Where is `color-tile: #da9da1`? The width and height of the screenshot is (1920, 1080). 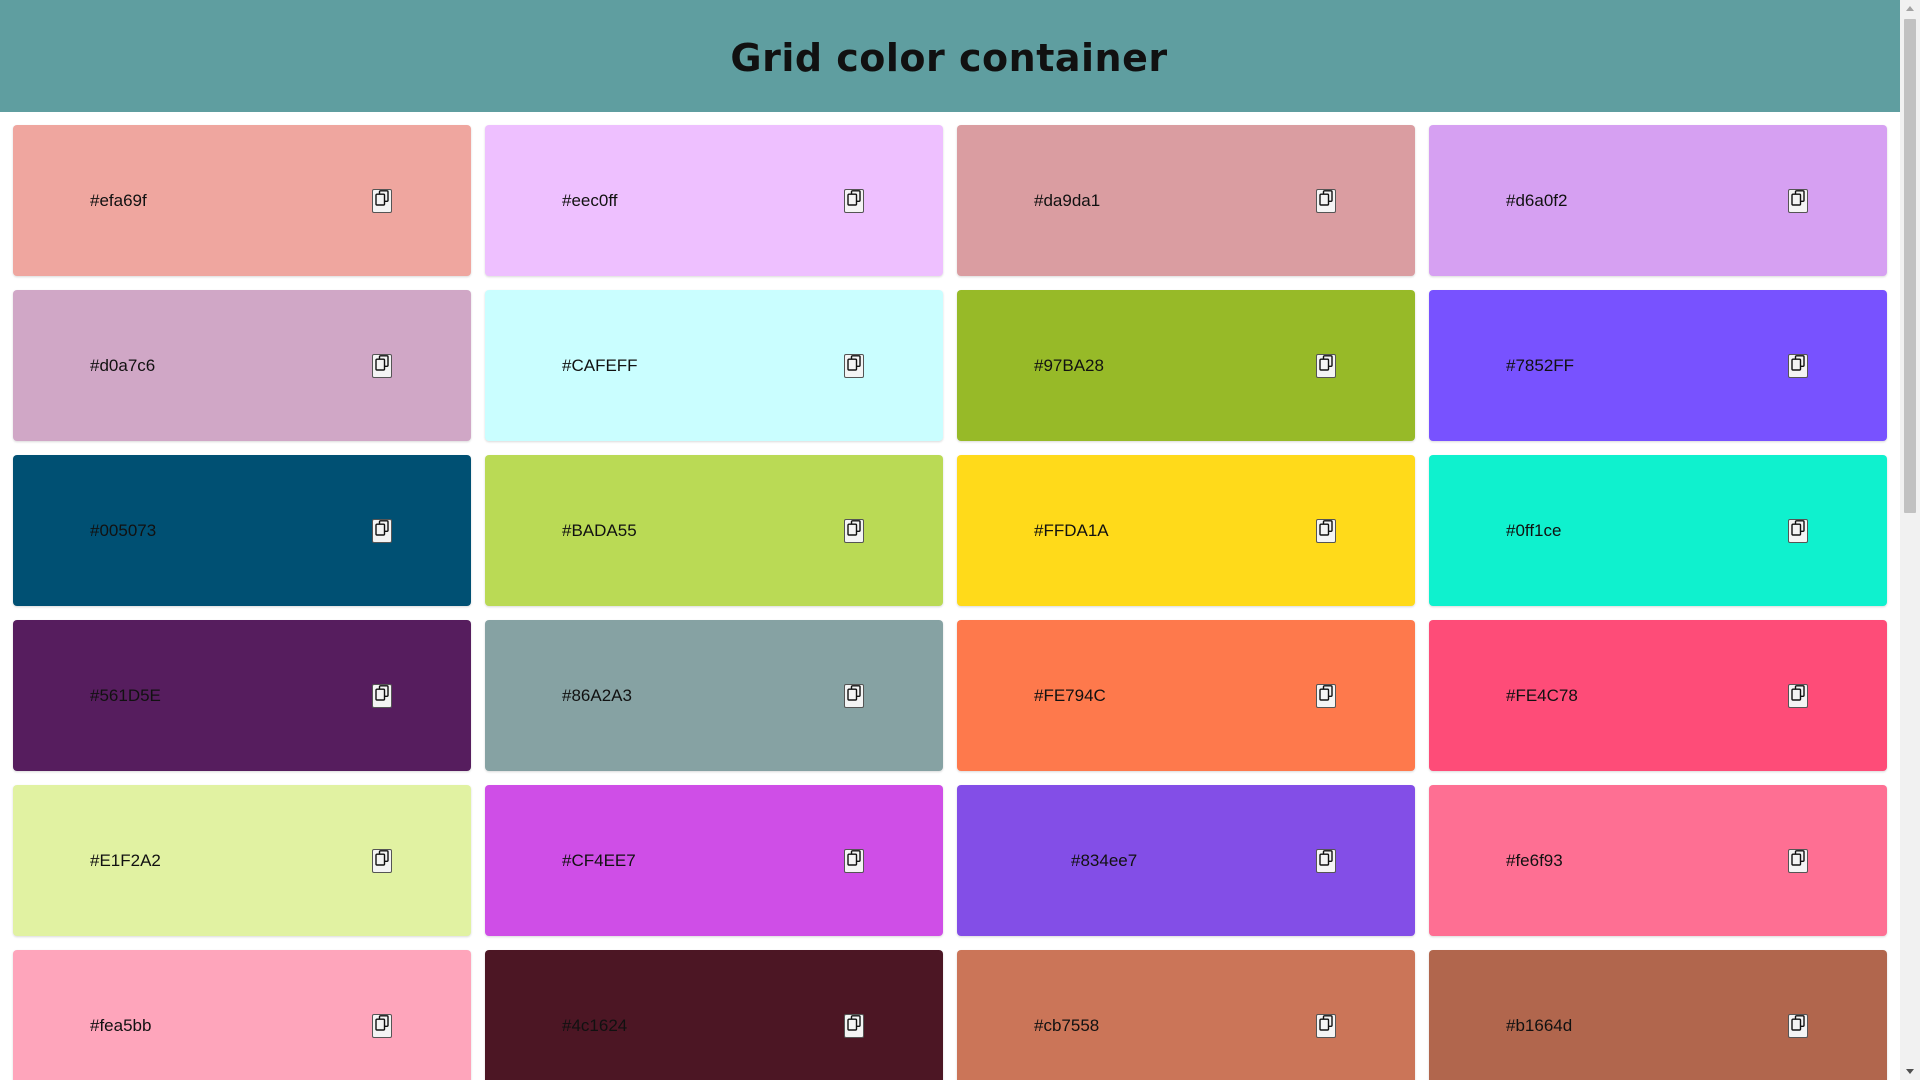 color-tile: #da9da1 is located at coordinates (1186, 200).